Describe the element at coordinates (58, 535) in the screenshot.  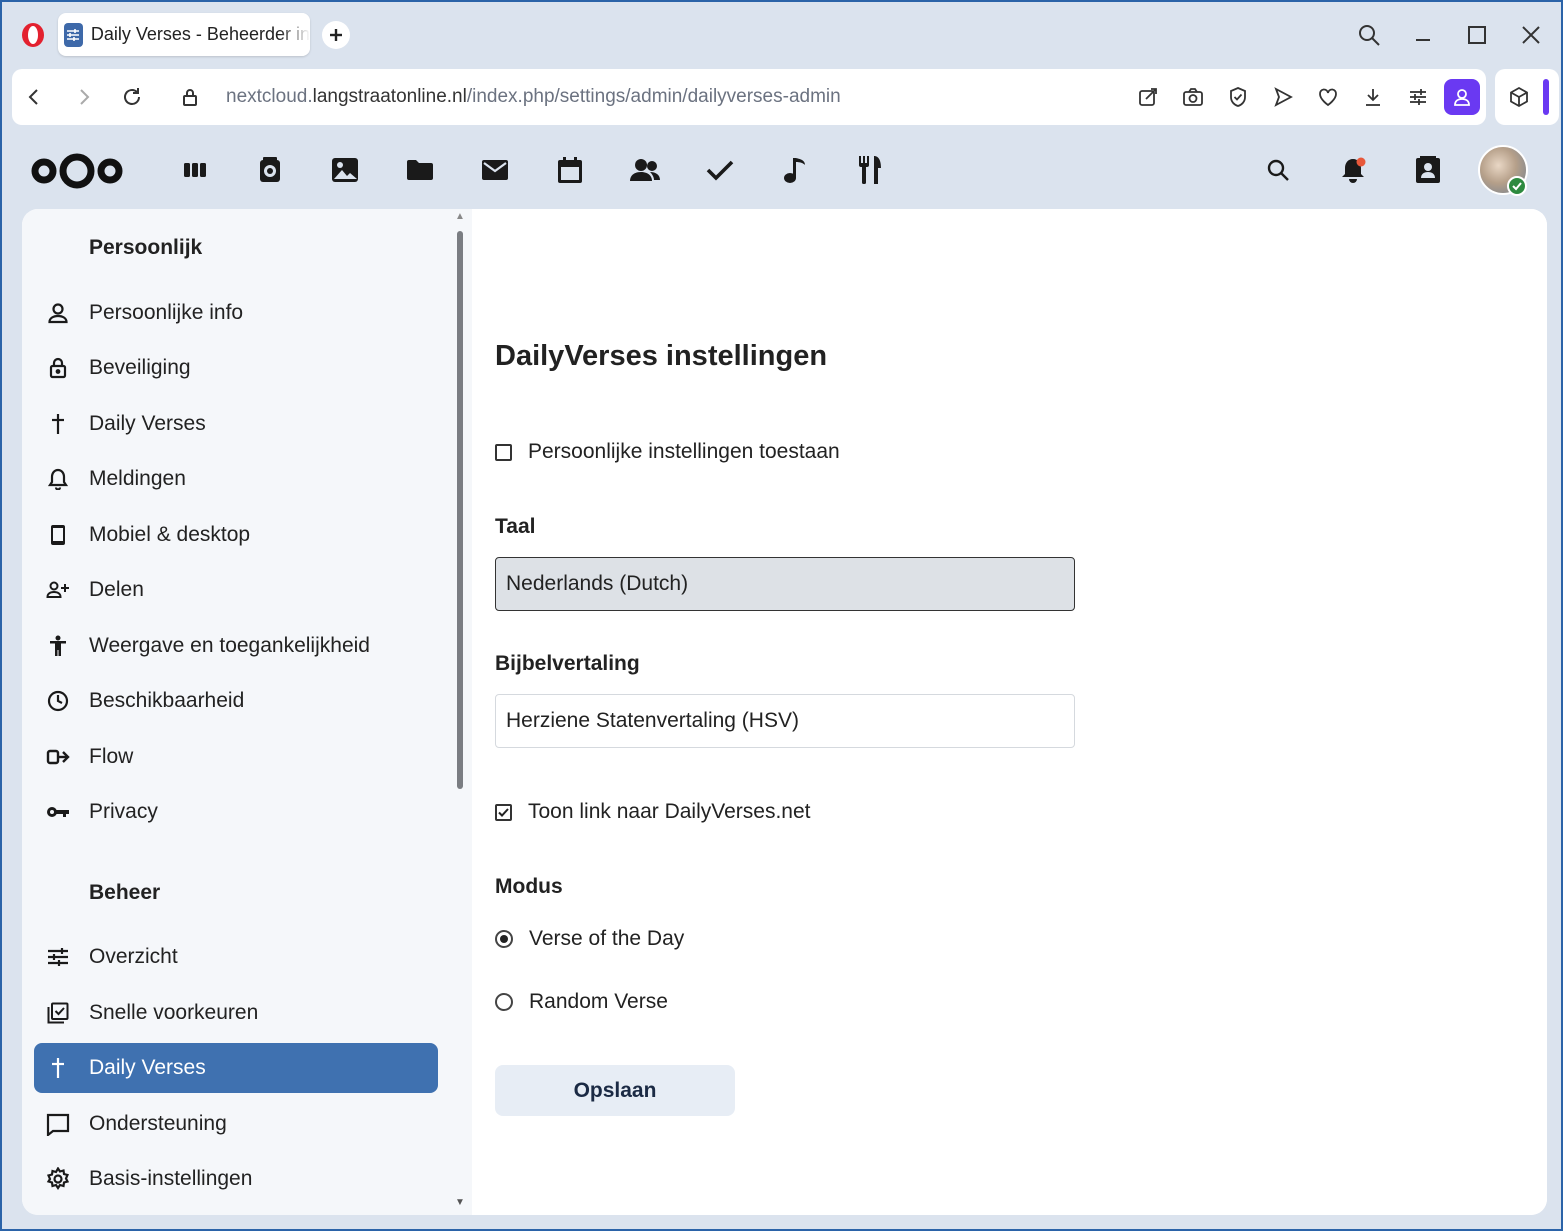
I see `phone-icon` at that location.